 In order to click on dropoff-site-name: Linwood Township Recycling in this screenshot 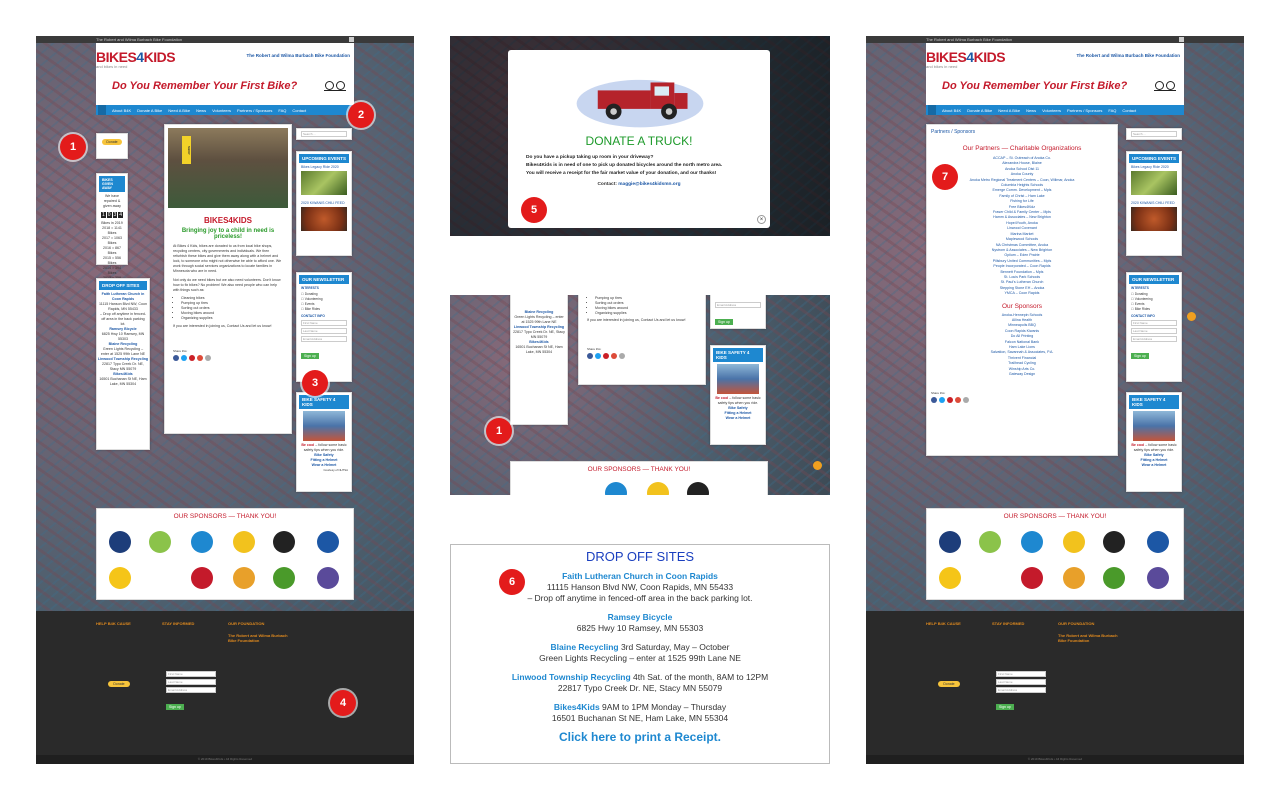, I will do `click(571, 677)`.